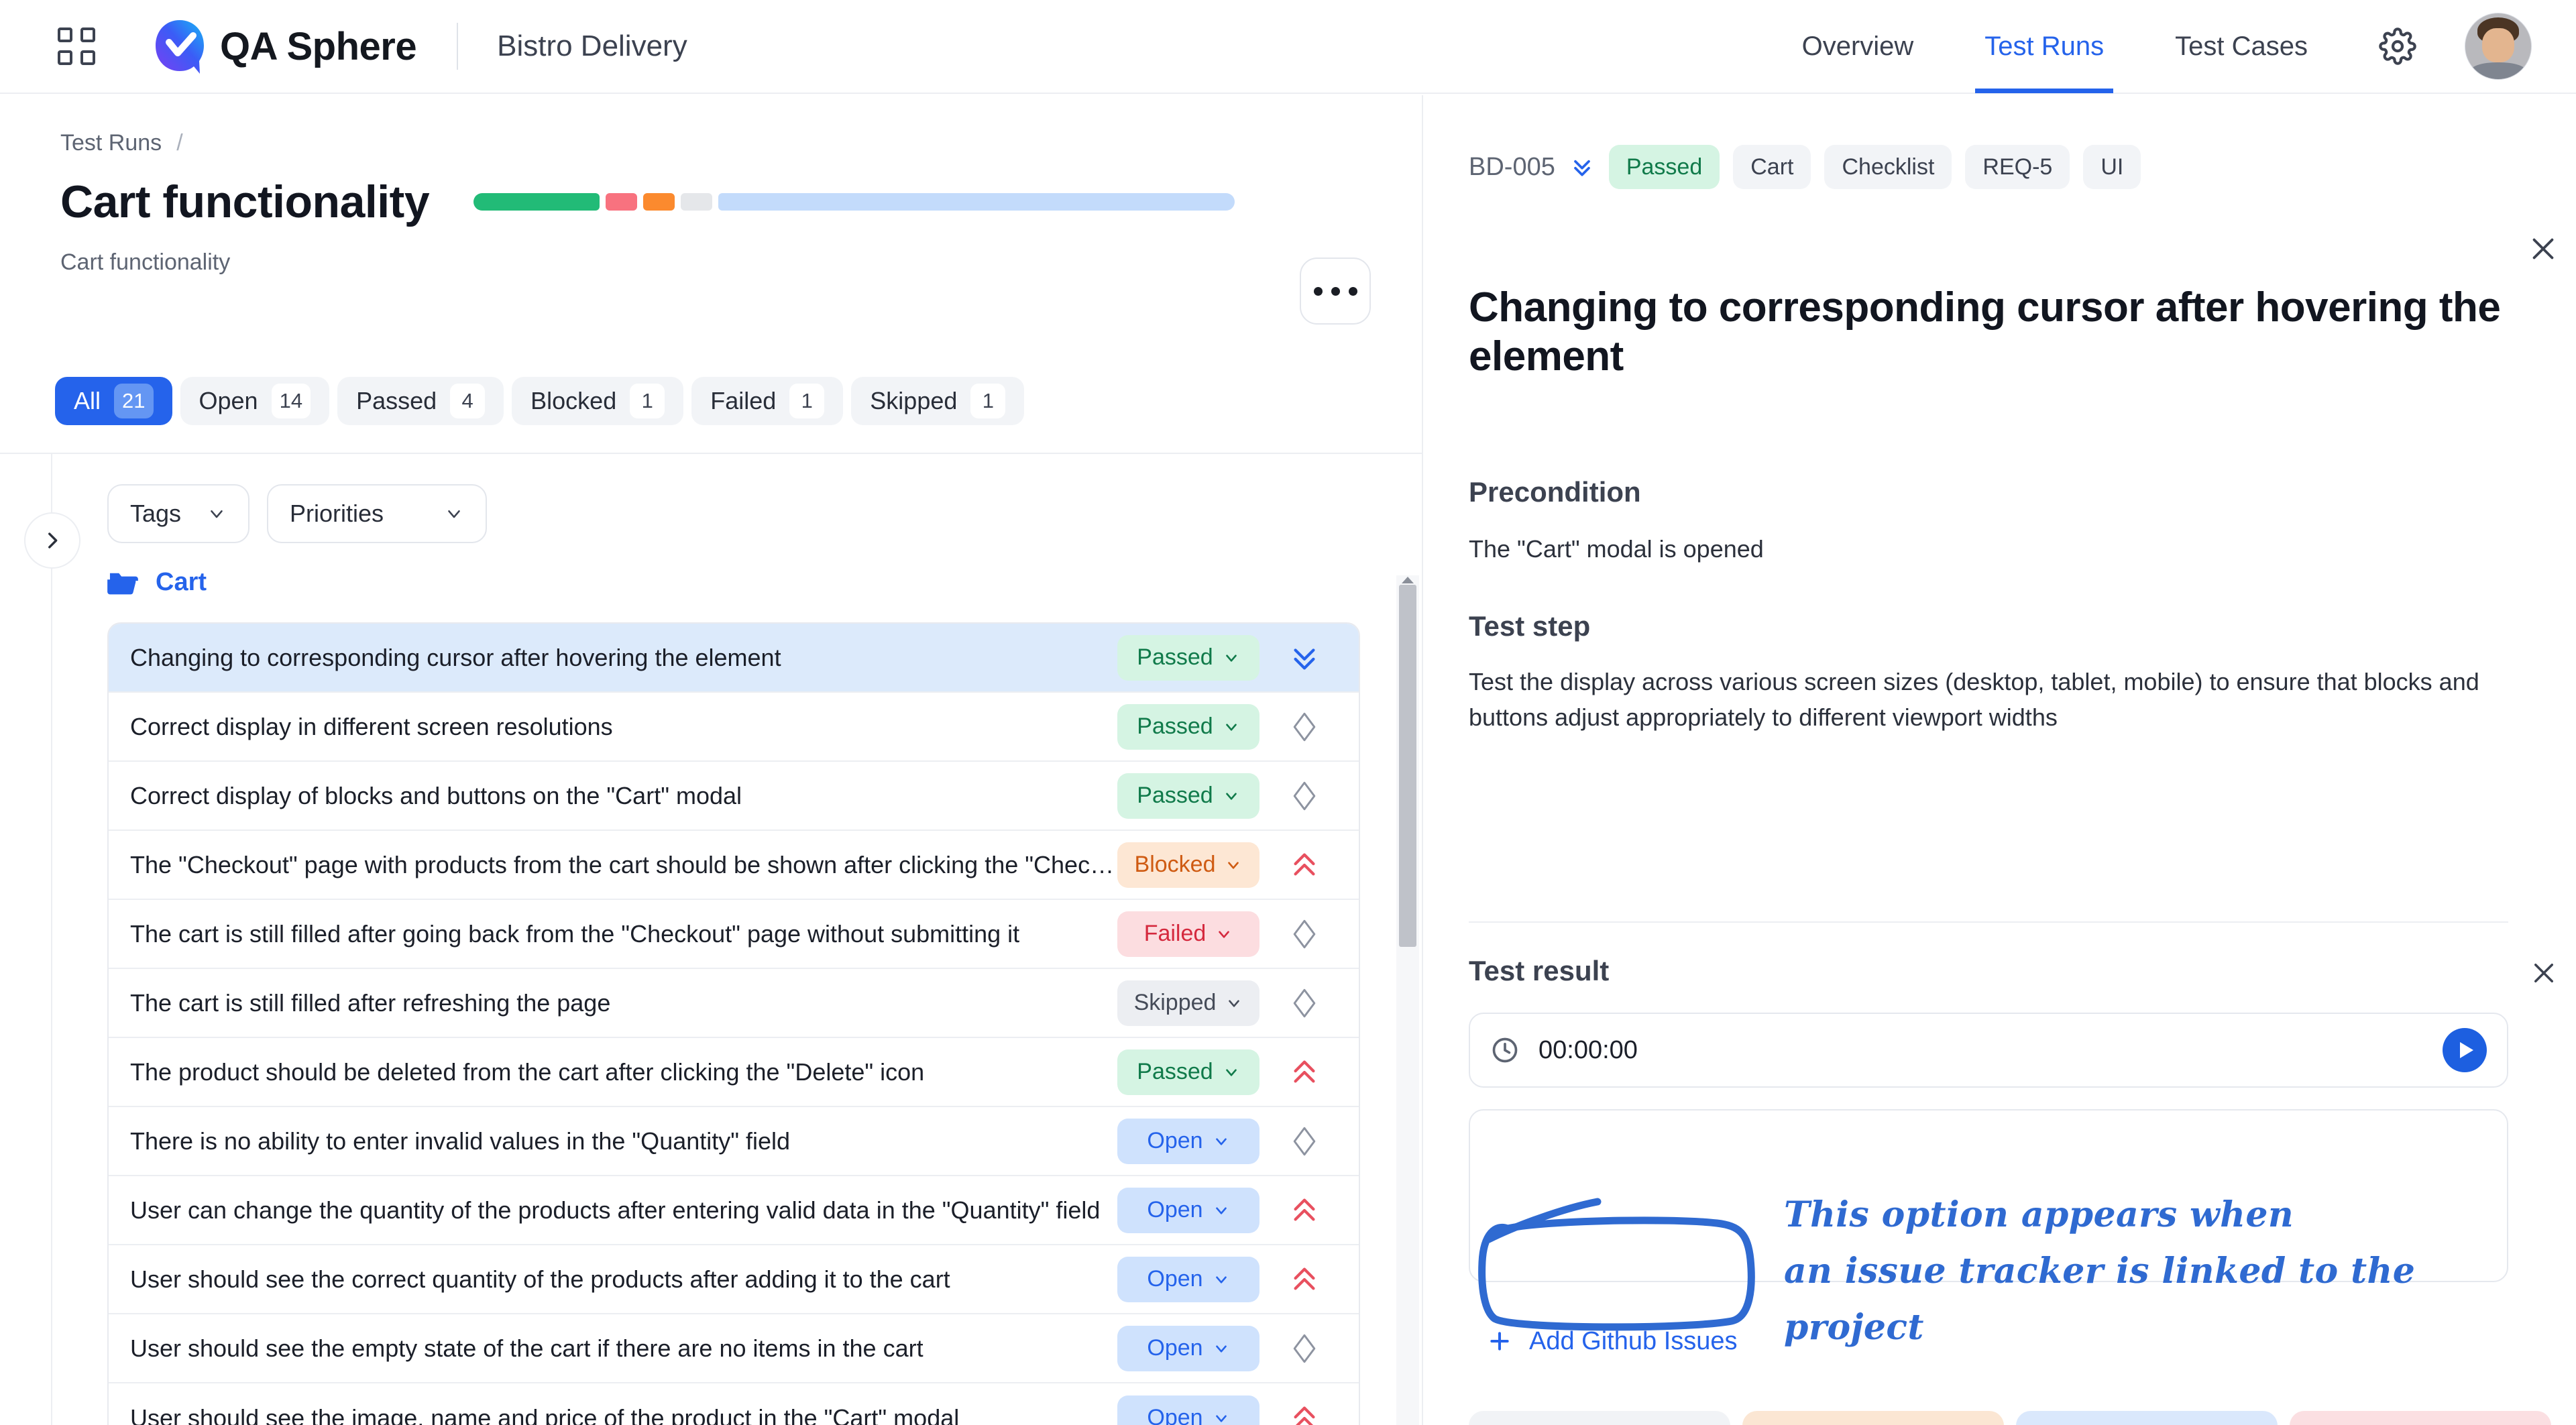  I want to click on add-github-issues-button: Add Github Issues, so click(1612, 1341).